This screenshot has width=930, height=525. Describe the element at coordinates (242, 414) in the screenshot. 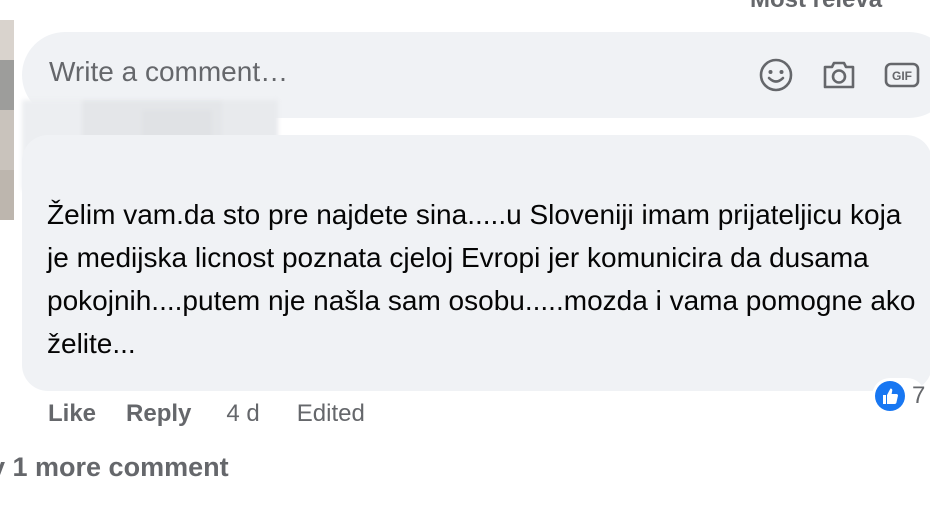

I see `comment-timestamp: 4 d` at that location.